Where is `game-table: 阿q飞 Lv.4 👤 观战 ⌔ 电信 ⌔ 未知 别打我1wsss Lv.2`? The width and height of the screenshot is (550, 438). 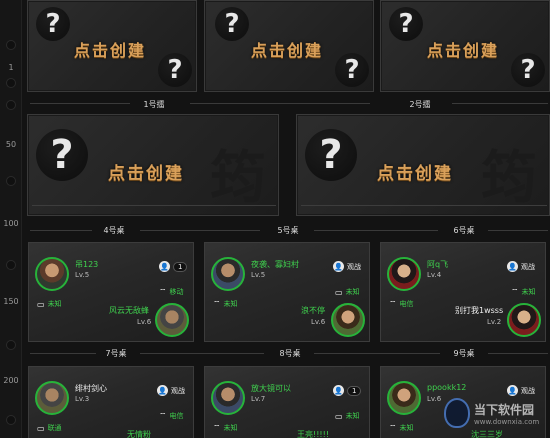
game-table: 阿q飞 Lv.4 👤 观战 ⌔ 电信 ⌔ 未知 别打我1wsss Lv.2 is located at coordinates (463, 292).